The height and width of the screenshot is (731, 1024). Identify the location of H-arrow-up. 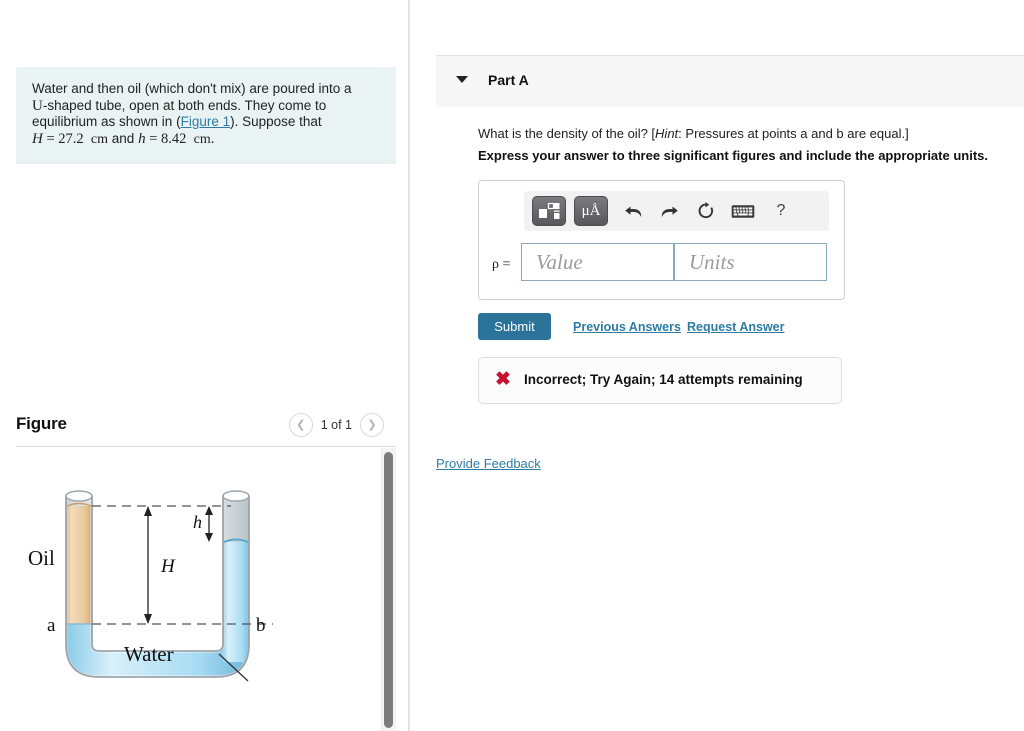
(148, 511).